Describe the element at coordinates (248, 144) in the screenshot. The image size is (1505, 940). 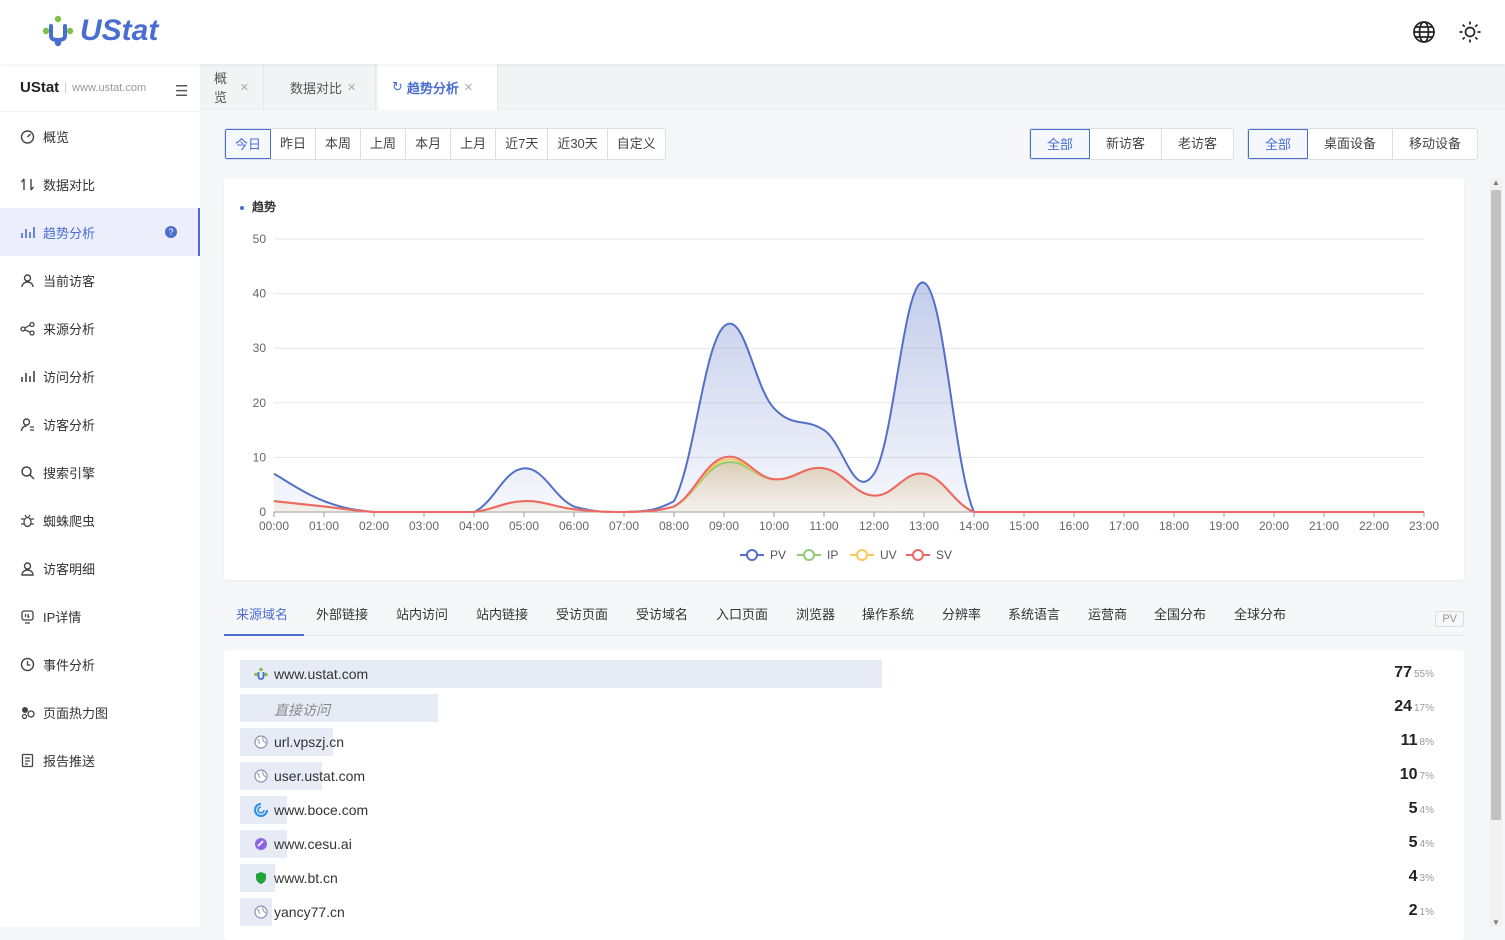
I see `date-range-button-0: 今日` at that location.